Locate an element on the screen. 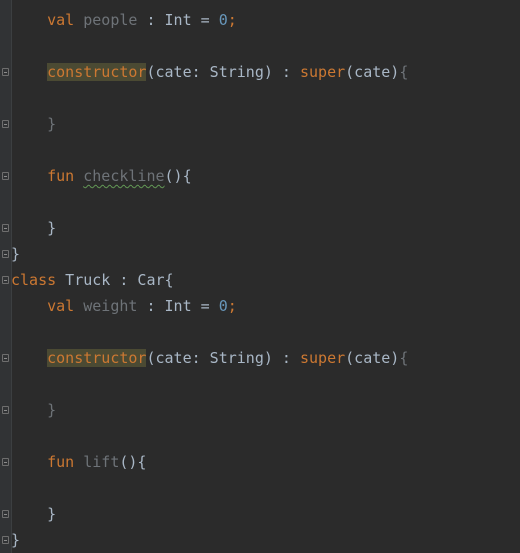 This screenshot has width=520, height=553. code-line: val weight : Int = 0; is located at coordinates (124, 306).